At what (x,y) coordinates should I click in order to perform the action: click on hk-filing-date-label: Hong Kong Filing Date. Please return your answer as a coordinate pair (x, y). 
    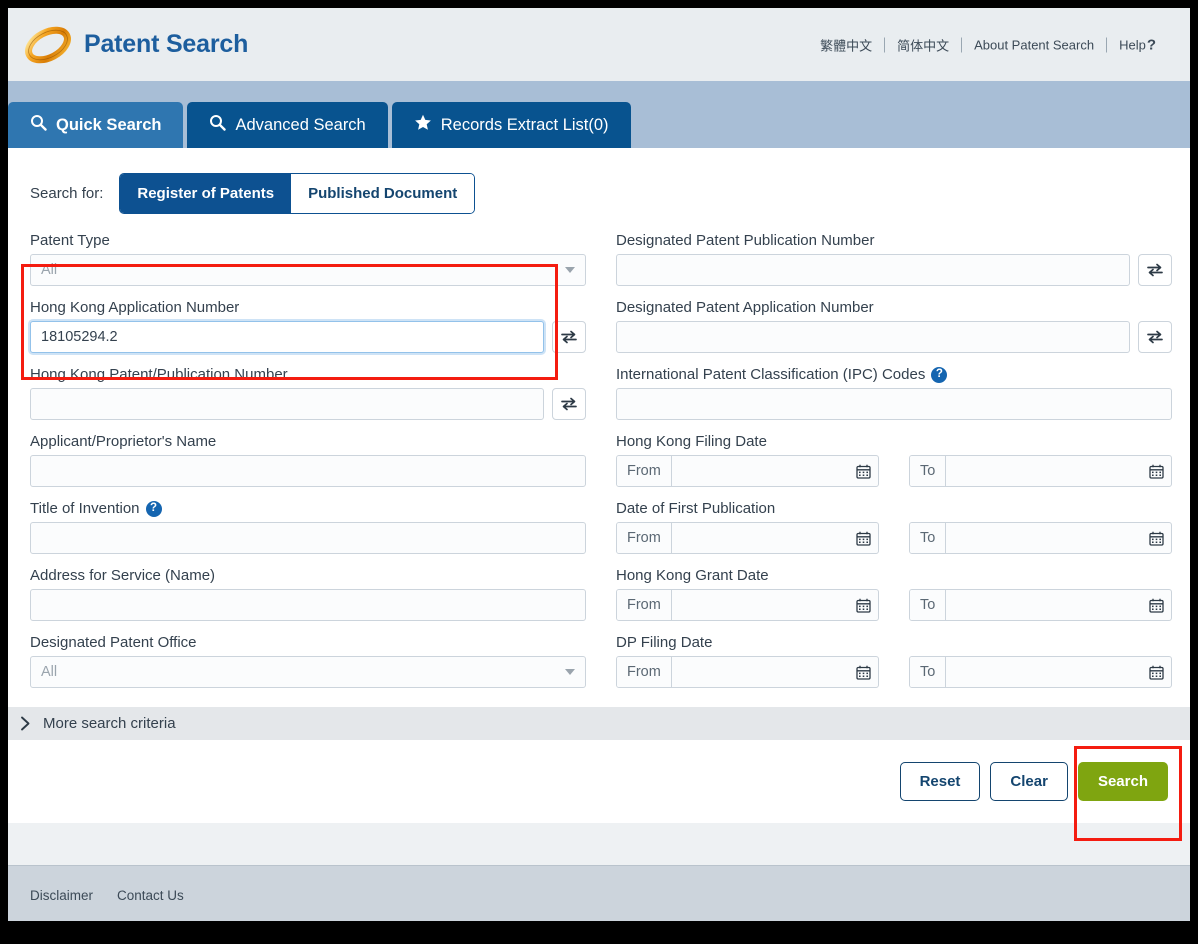
    Looking at the image, I should click on (691, 441).